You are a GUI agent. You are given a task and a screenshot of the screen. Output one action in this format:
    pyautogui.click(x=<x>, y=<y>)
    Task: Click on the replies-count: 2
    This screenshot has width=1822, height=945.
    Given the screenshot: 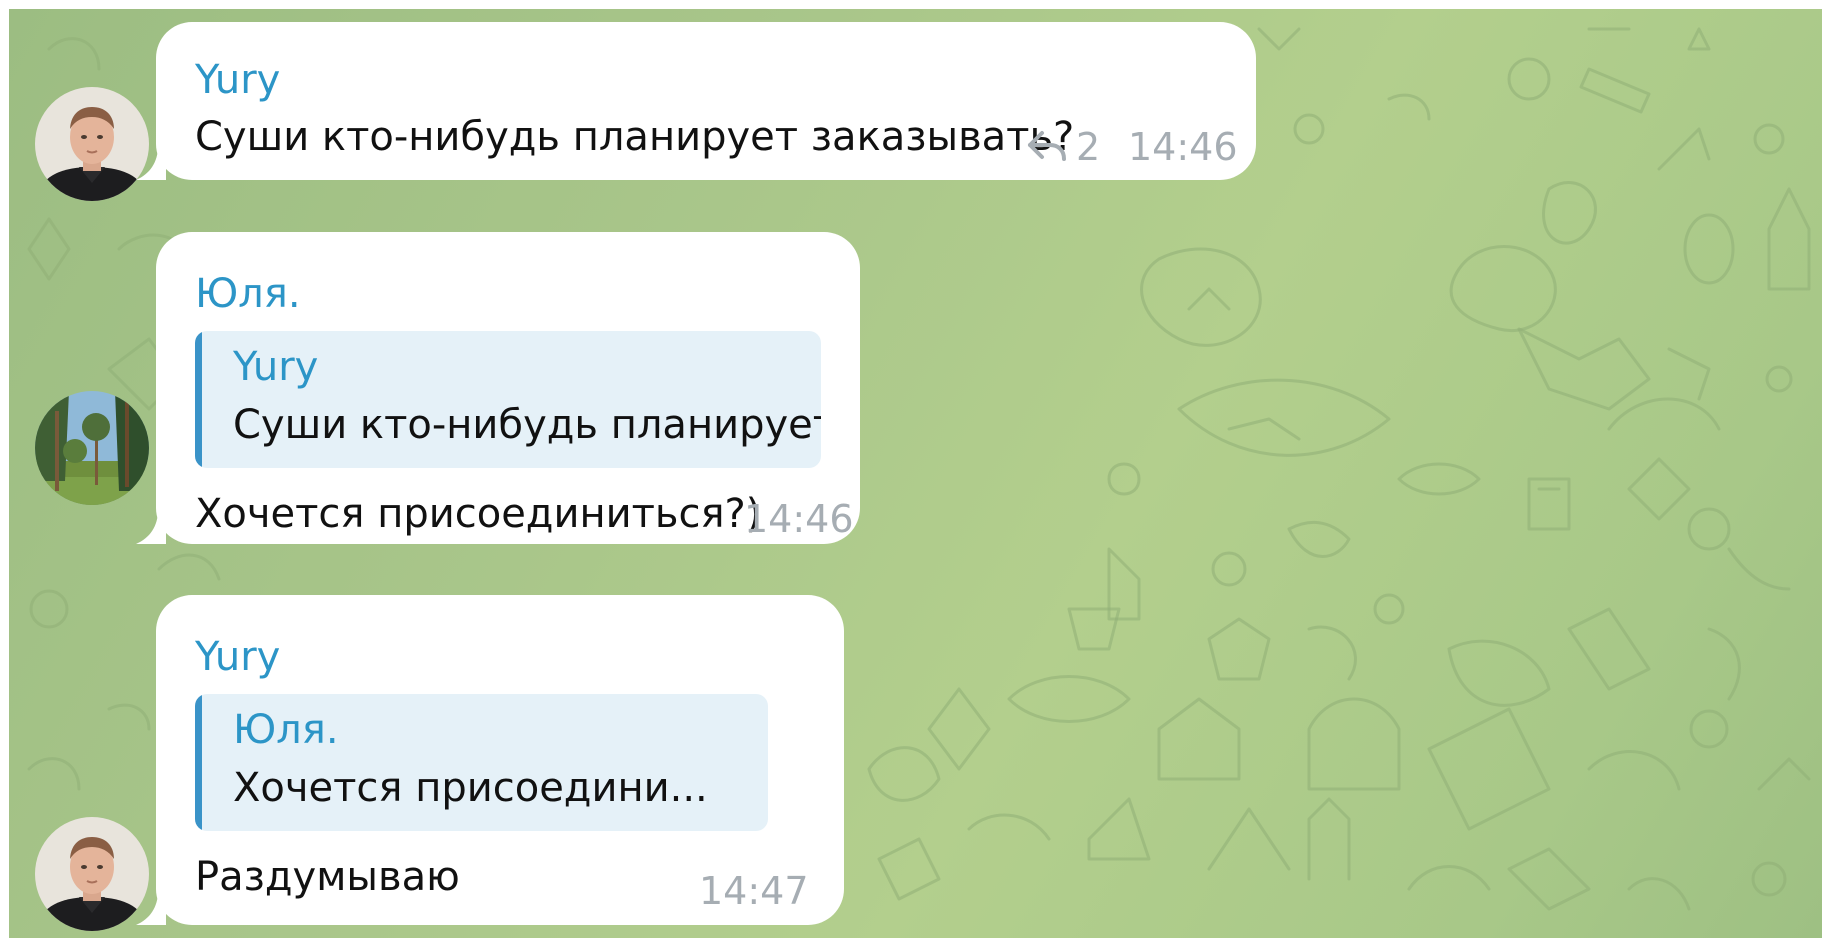 What is the action you would take?
    pyautogui.click(x=1088, y=147)
    